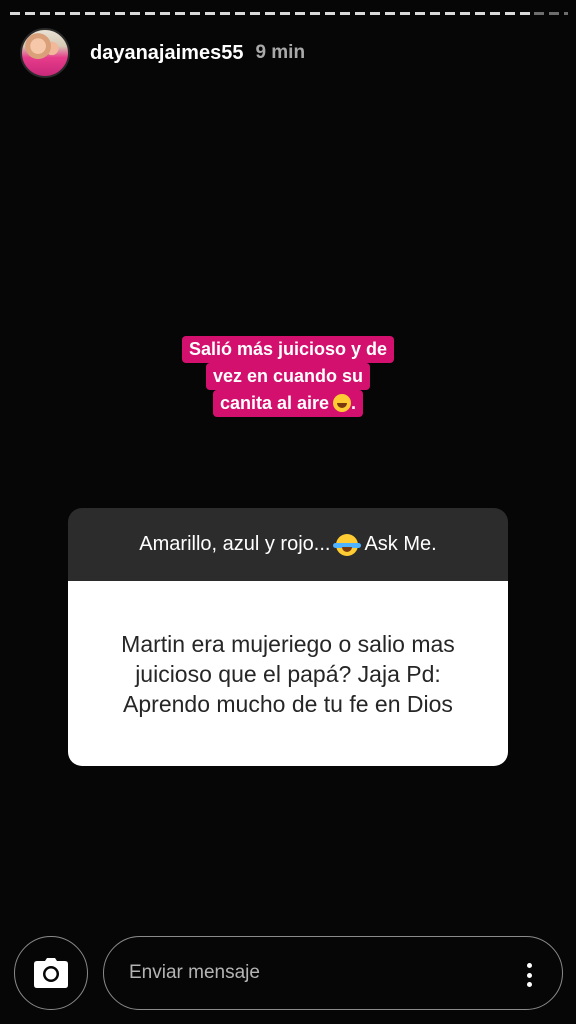 This screenshot has height=1024, width=576. What do you see at coordinates (45, 53) in the screenshot?
I see `avatar` at bounding box center [45, 53].